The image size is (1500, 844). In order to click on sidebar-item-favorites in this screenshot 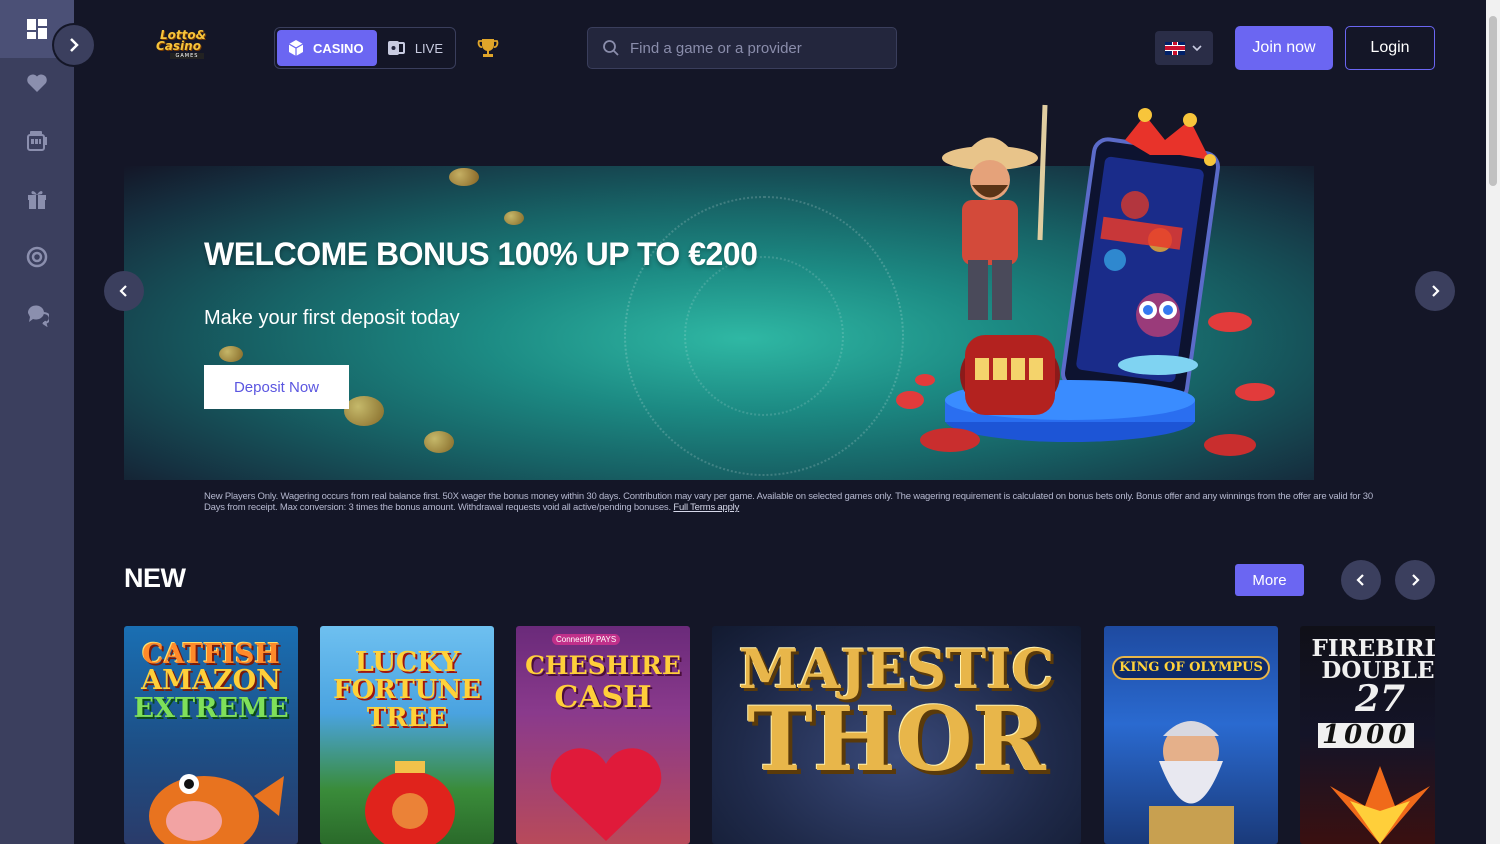, I will do `click(37, 83)`.